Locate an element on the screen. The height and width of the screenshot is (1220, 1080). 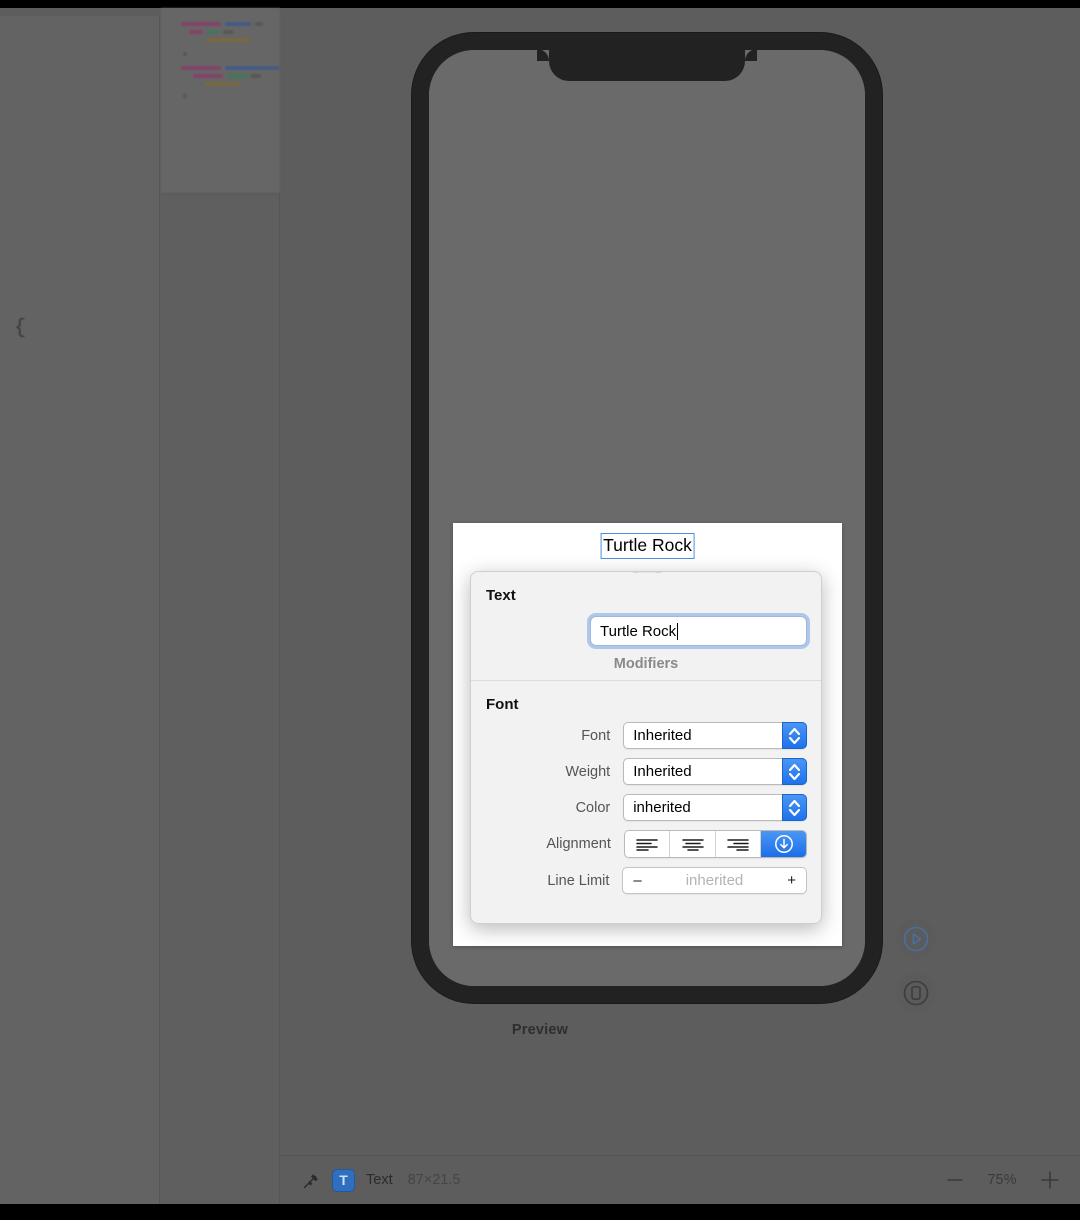
color-label: Color is located at coordinates (593, 807).